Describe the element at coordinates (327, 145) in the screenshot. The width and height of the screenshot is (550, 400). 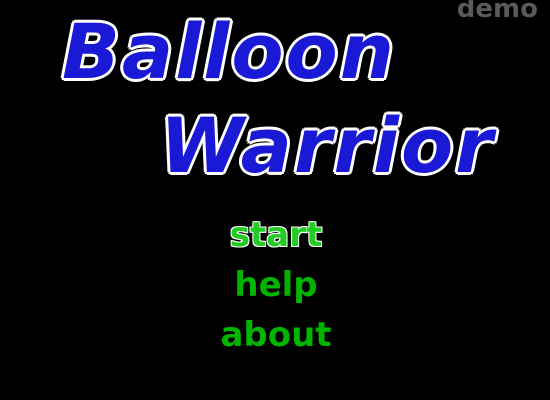
I see `game-title-line-2: Warrior` at that location.